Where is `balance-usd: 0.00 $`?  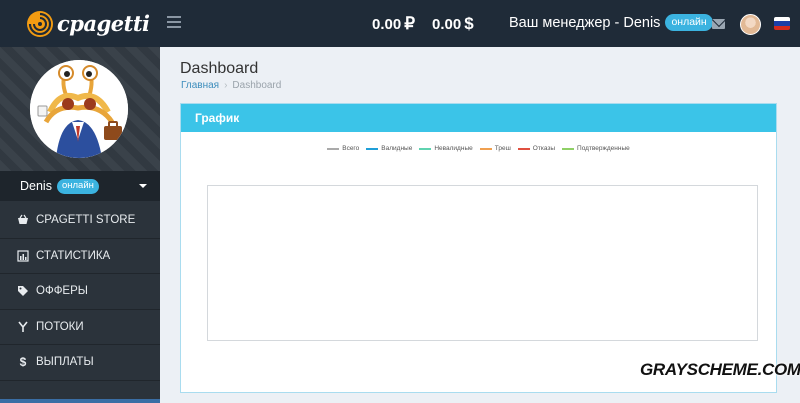
balance-usd: 0.00 $ is located at coordinates (453, 24).